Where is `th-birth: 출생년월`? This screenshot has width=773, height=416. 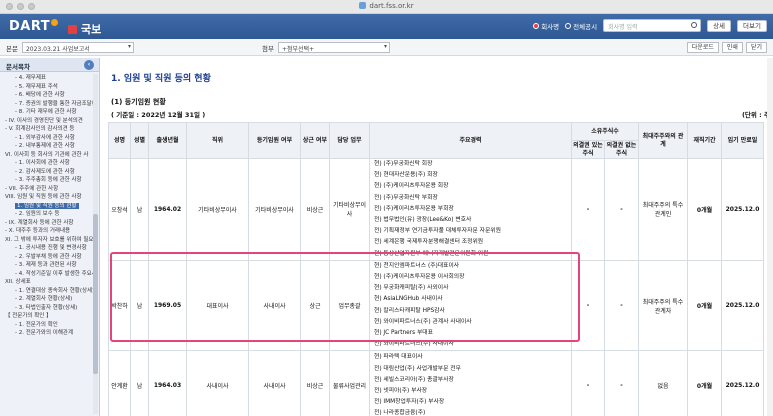 th-birth: 출생년월 is located at coordinates (167, 140).